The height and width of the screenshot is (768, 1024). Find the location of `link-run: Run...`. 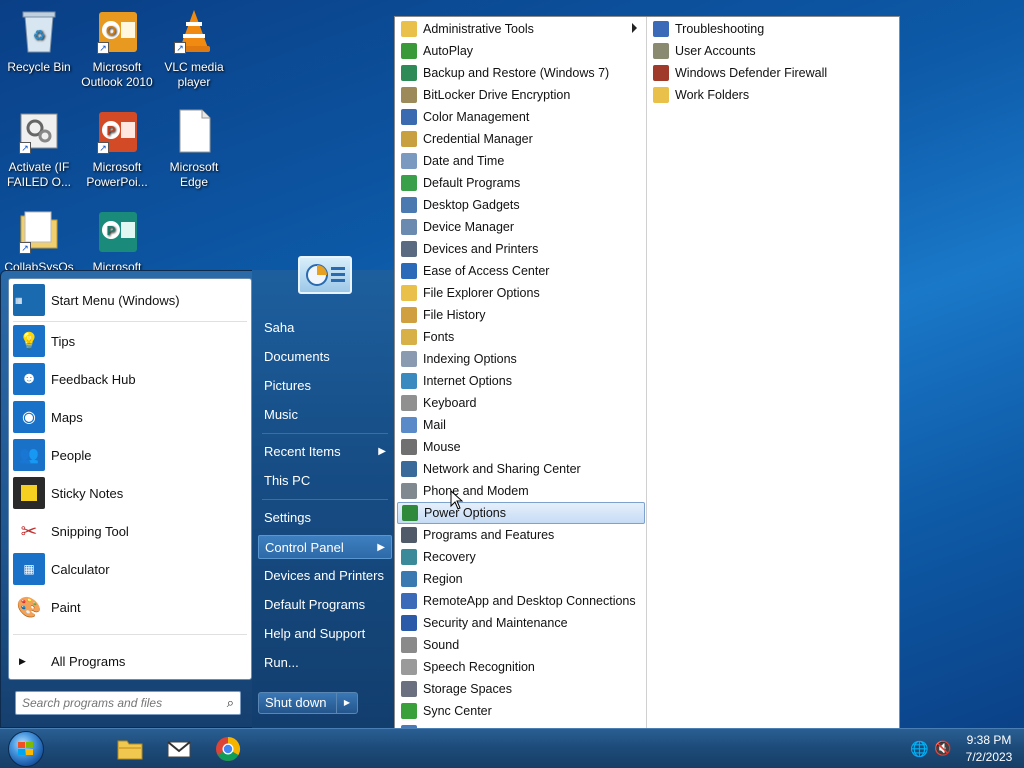

link-run: Run... is located at coordinates (328, 663).